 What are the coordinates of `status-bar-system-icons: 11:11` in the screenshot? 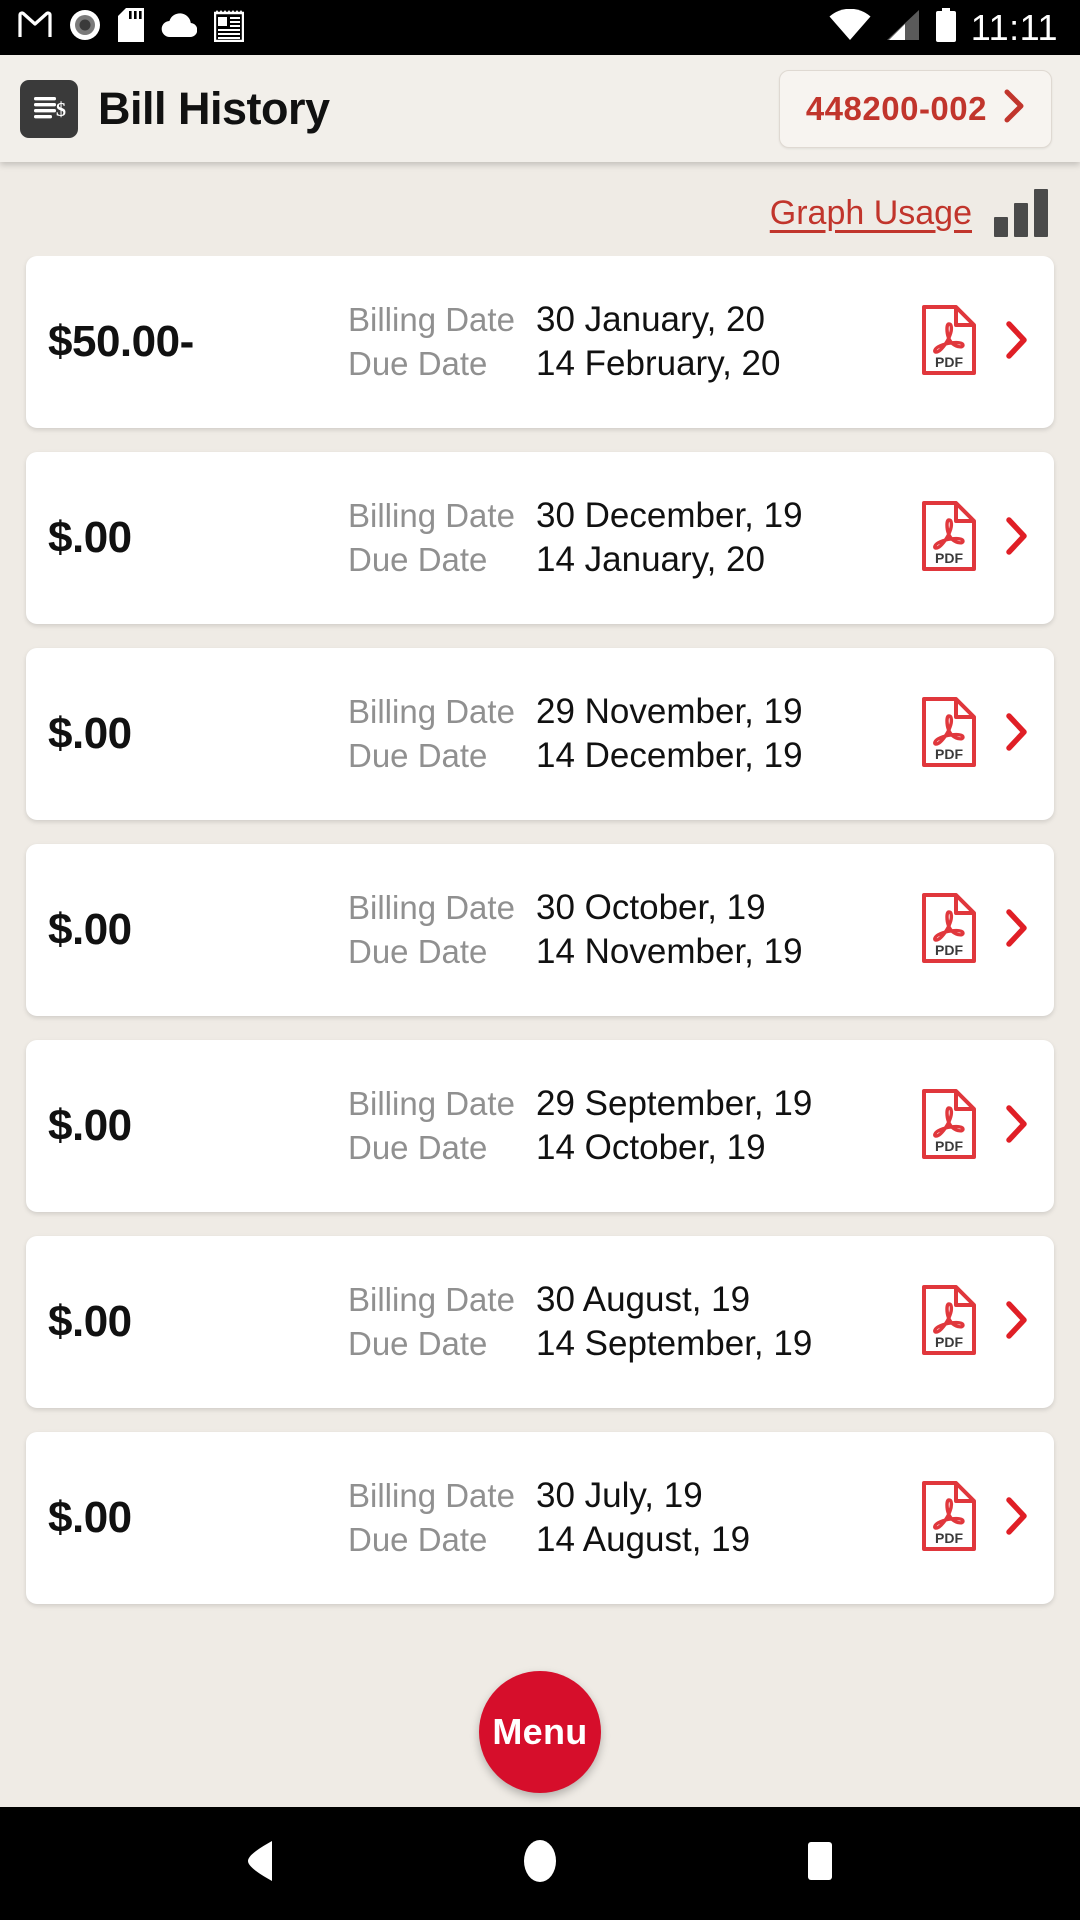 It's located at (943, 28).